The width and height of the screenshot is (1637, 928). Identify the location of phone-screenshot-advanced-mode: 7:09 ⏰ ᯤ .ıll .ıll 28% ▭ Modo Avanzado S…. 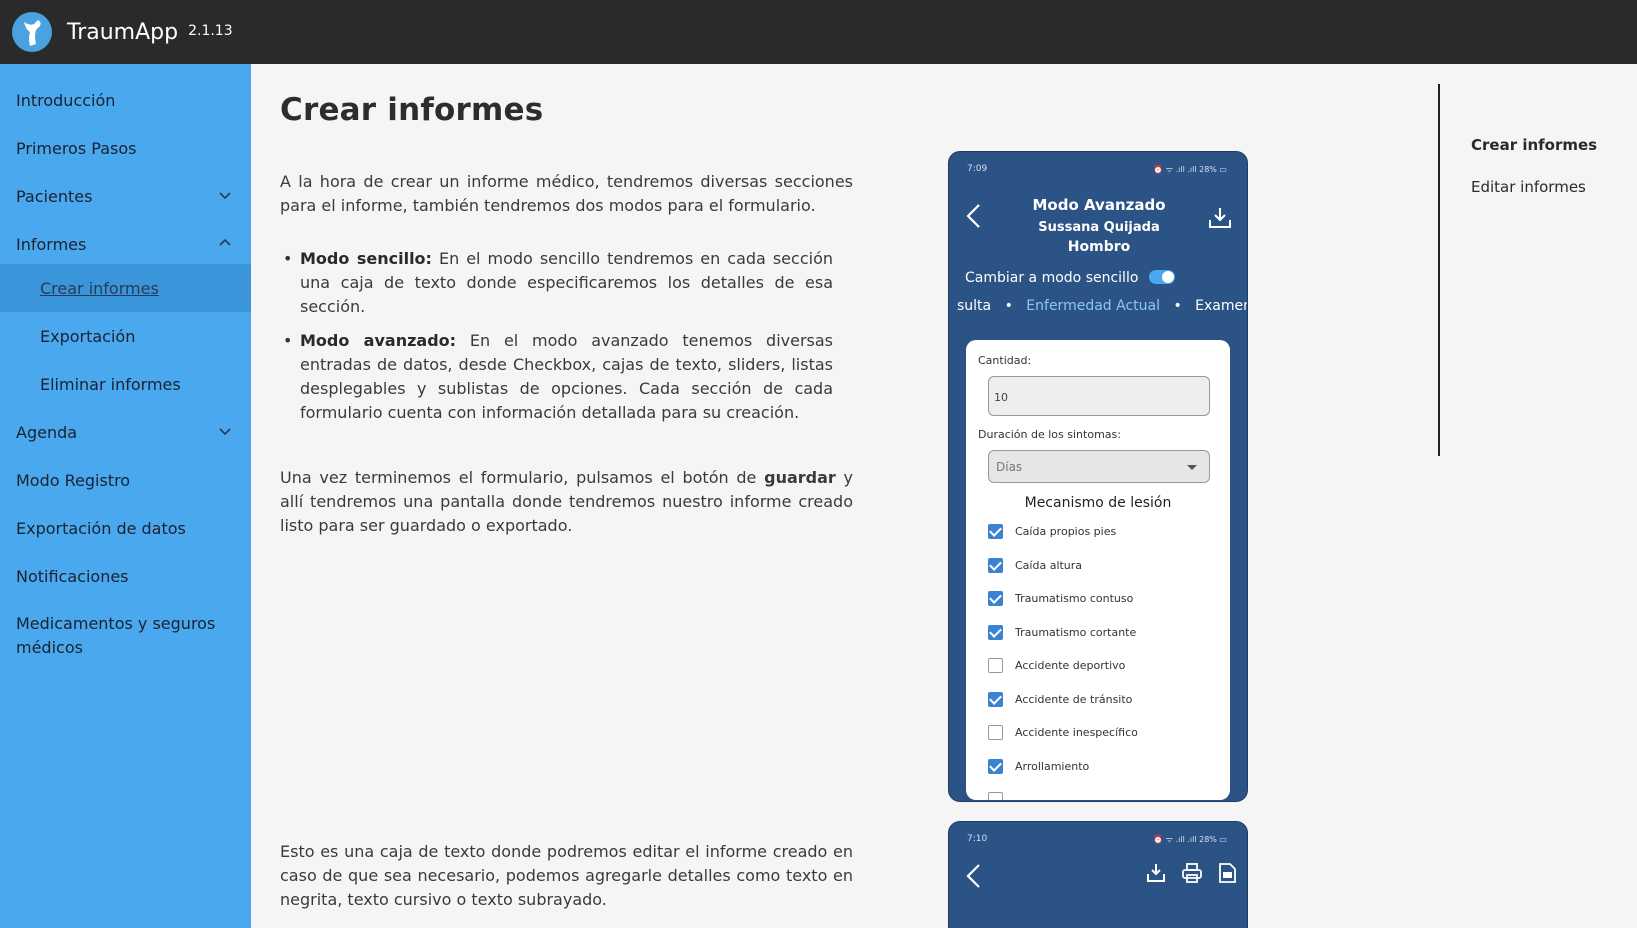
(1098, 476).